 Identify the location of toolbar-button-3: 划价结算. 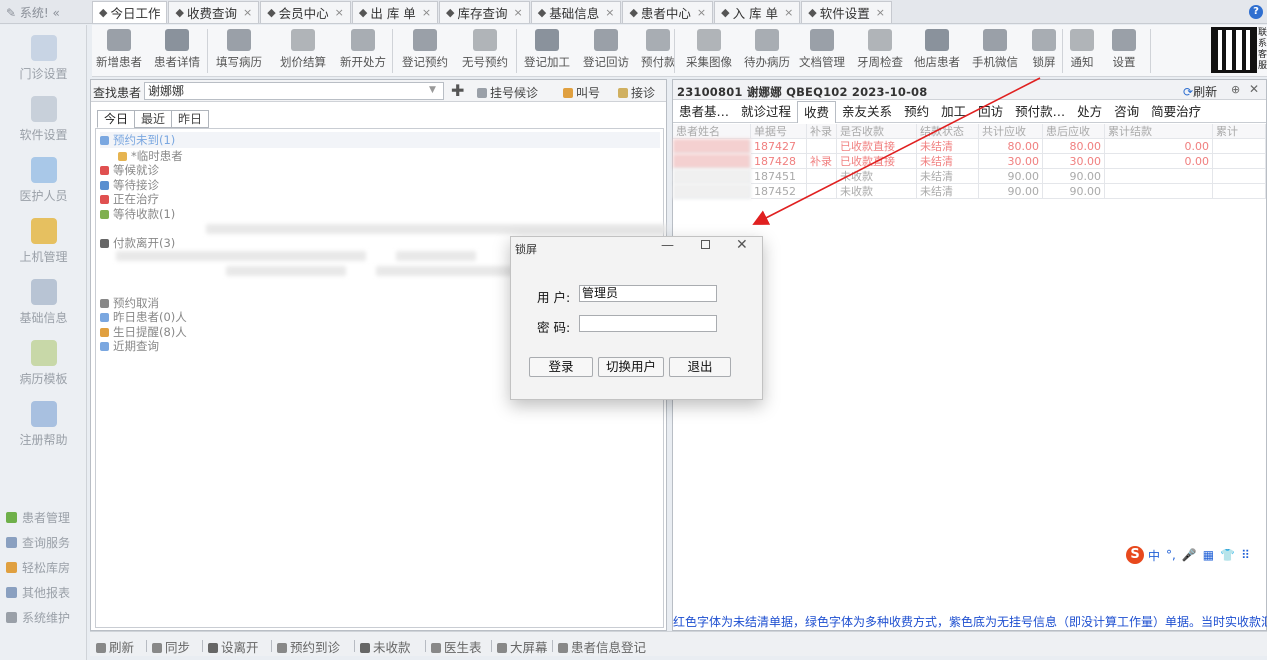
(303, 47).